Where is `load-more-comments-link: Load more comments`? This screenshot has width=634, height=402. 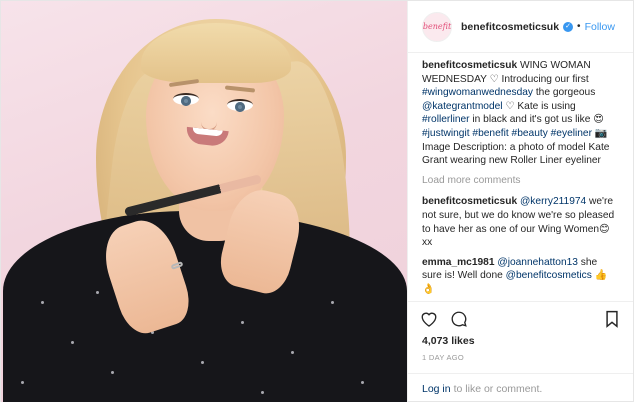
load-more-comments-link: Load more comments is located at coordinates (520, 181).